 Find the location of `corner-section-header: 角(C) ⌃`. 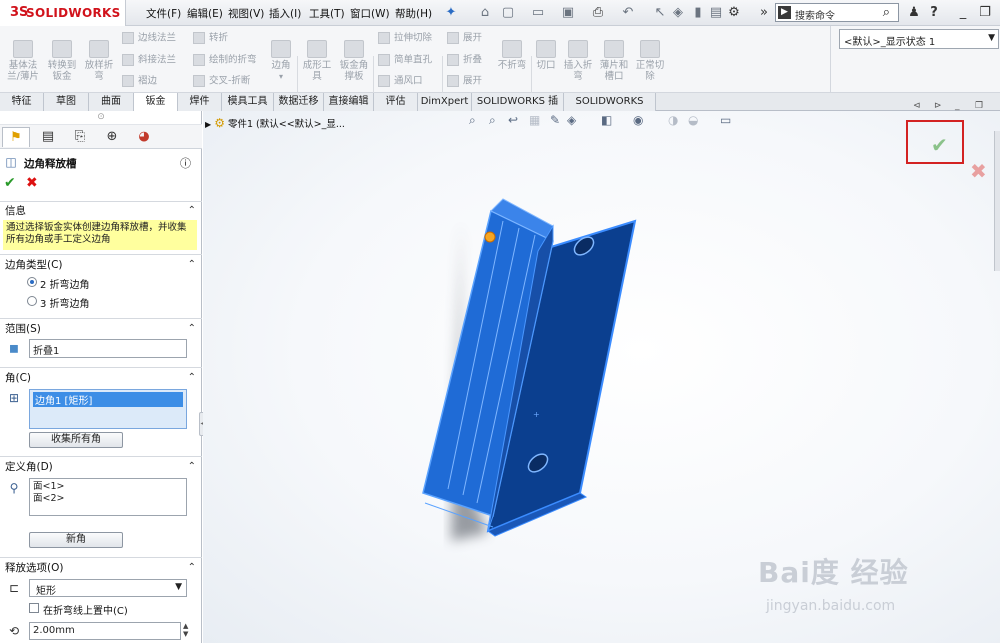

corner-section-header: 角(C) ⌃ is located at coordinates (101, 378).